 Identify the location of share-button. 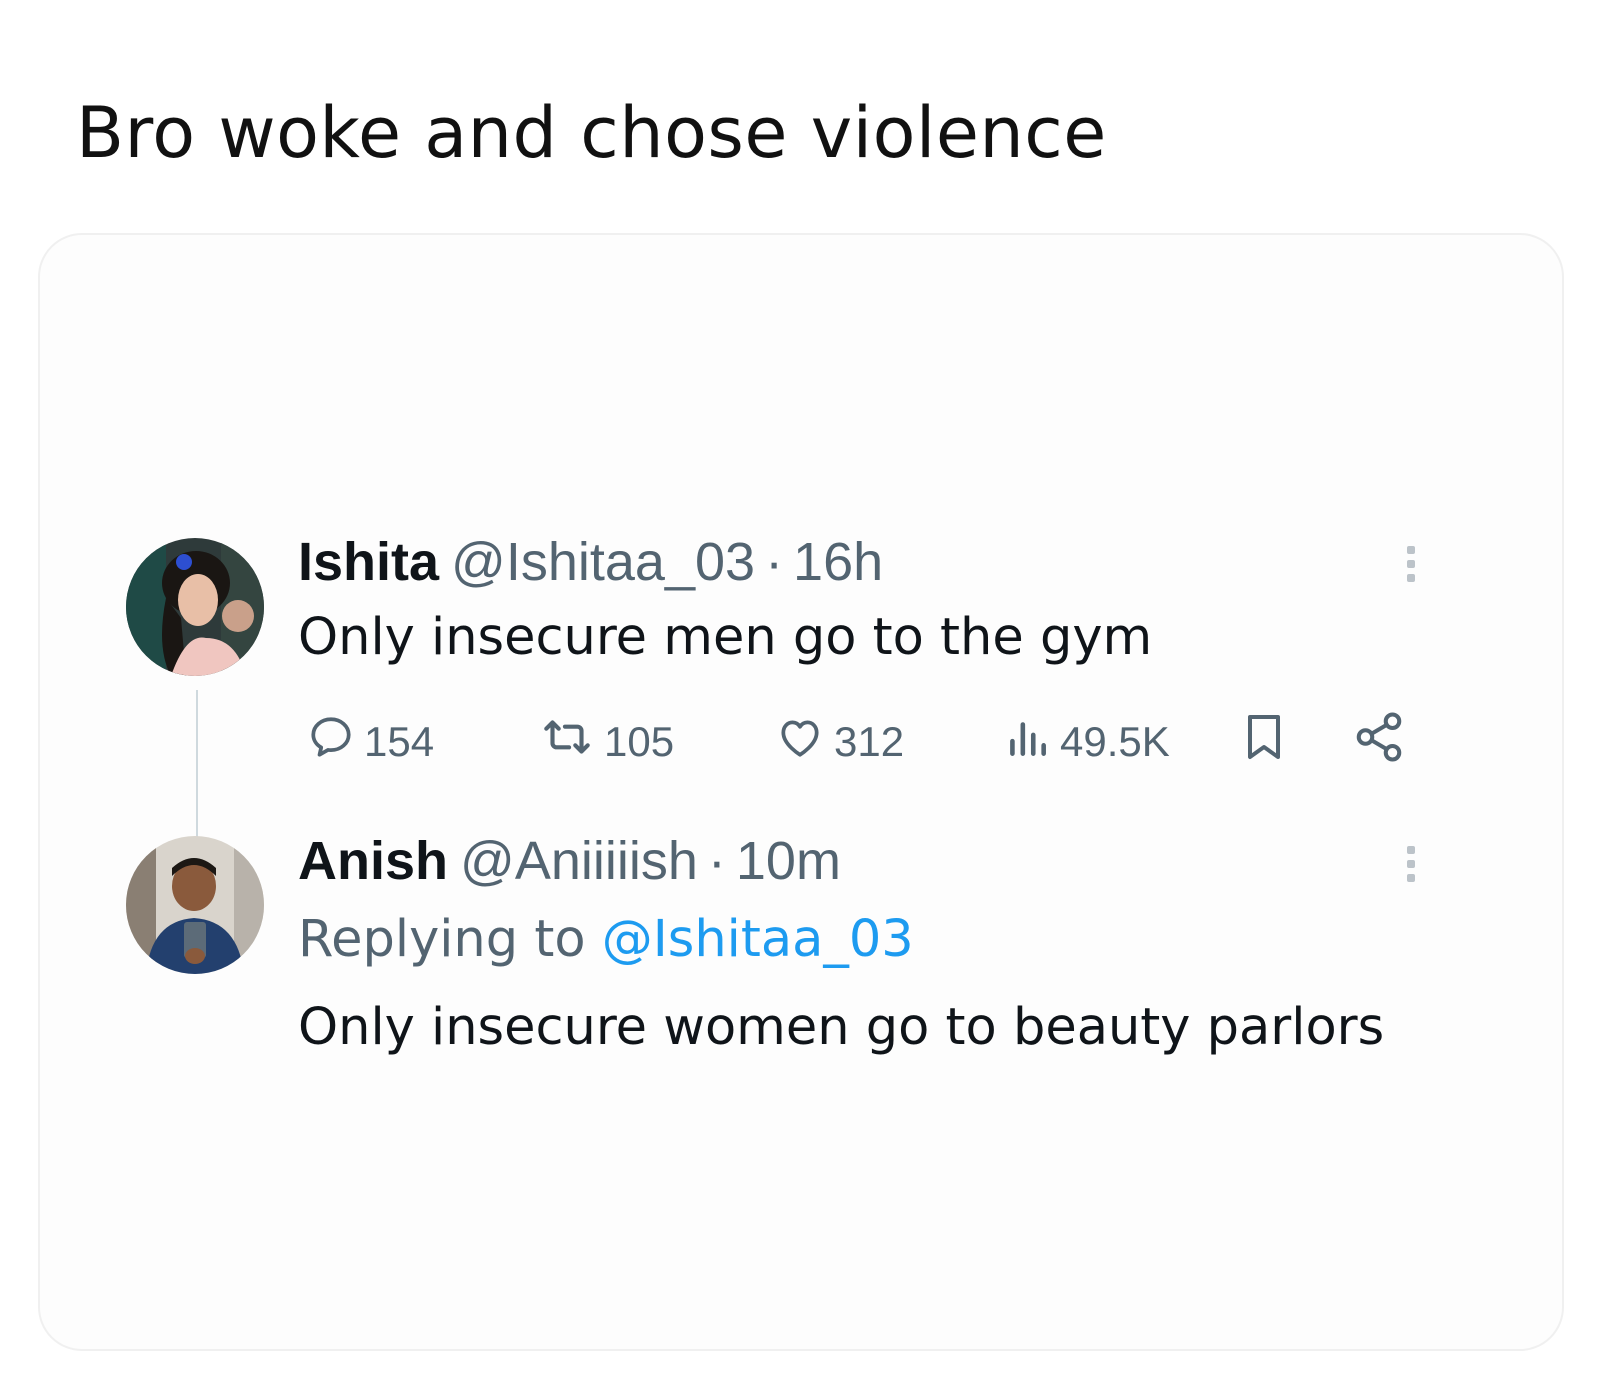
(1383, 742).